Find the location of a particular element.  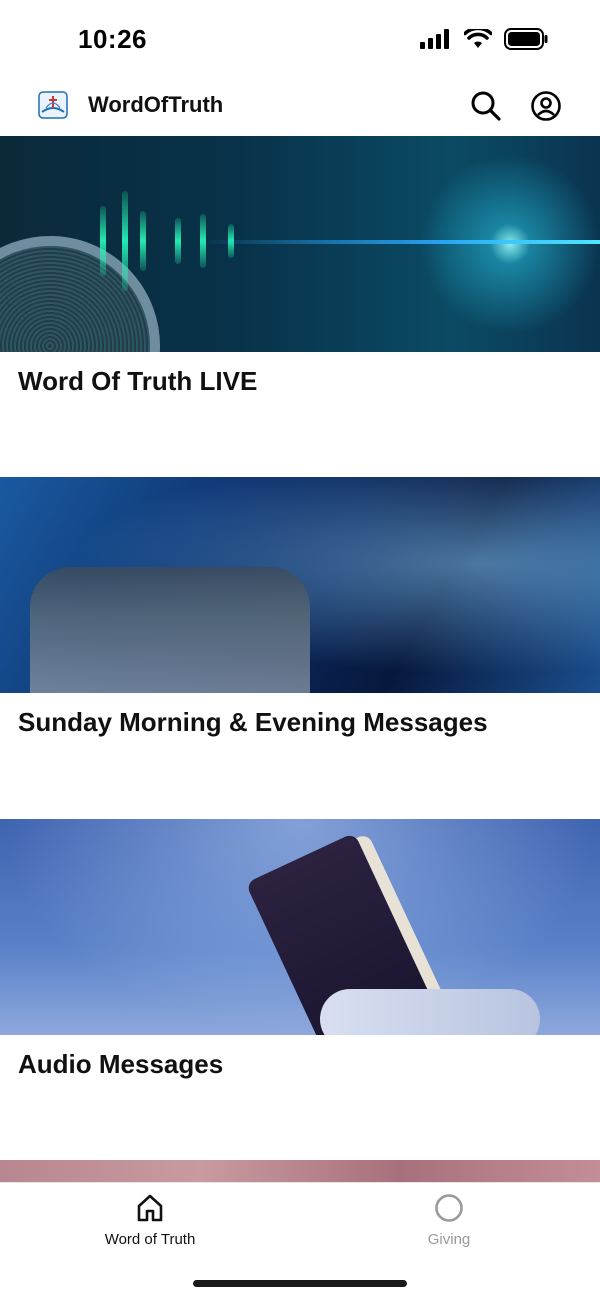

circle-icon is located at coordinates (449, 1208).